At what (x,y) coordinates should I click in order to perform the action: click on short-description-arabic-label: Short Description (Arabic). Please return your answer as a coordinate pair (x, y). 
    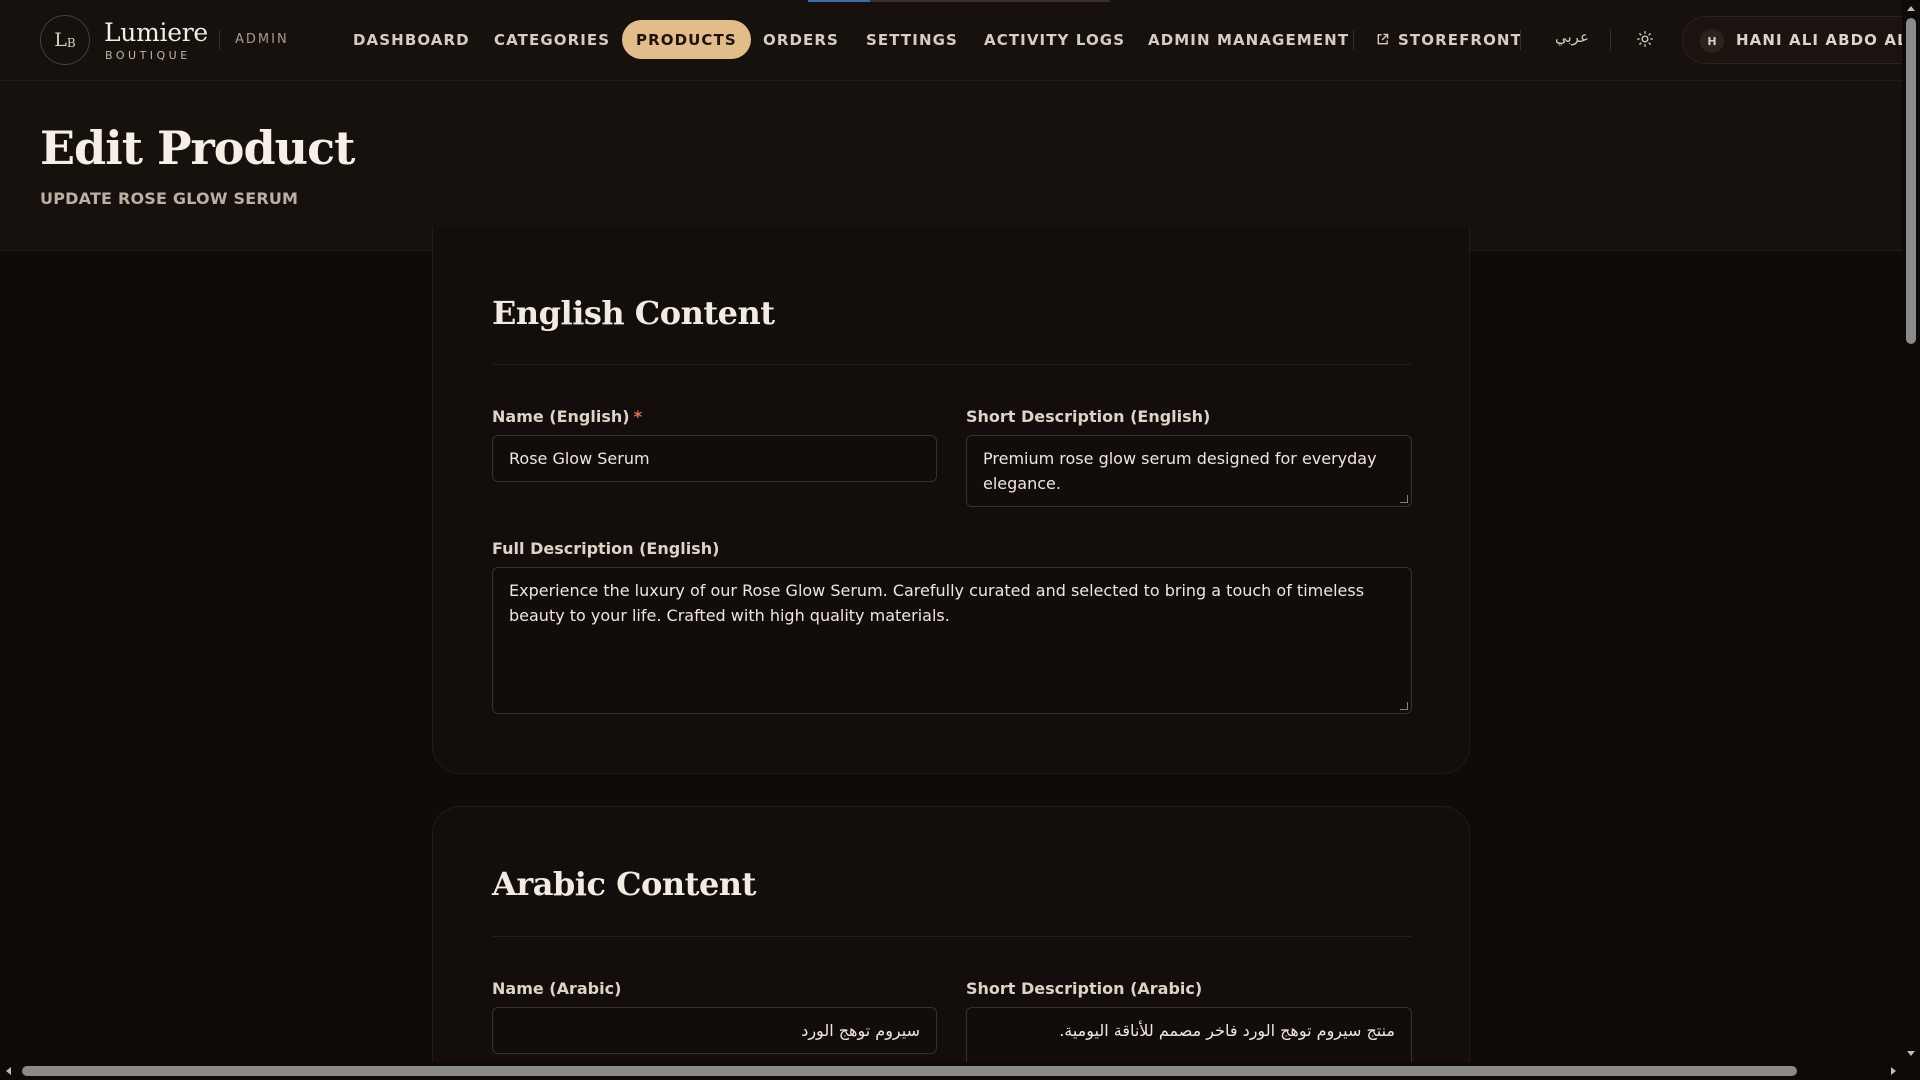
    Looking at the image, I should click on (1084, 988).